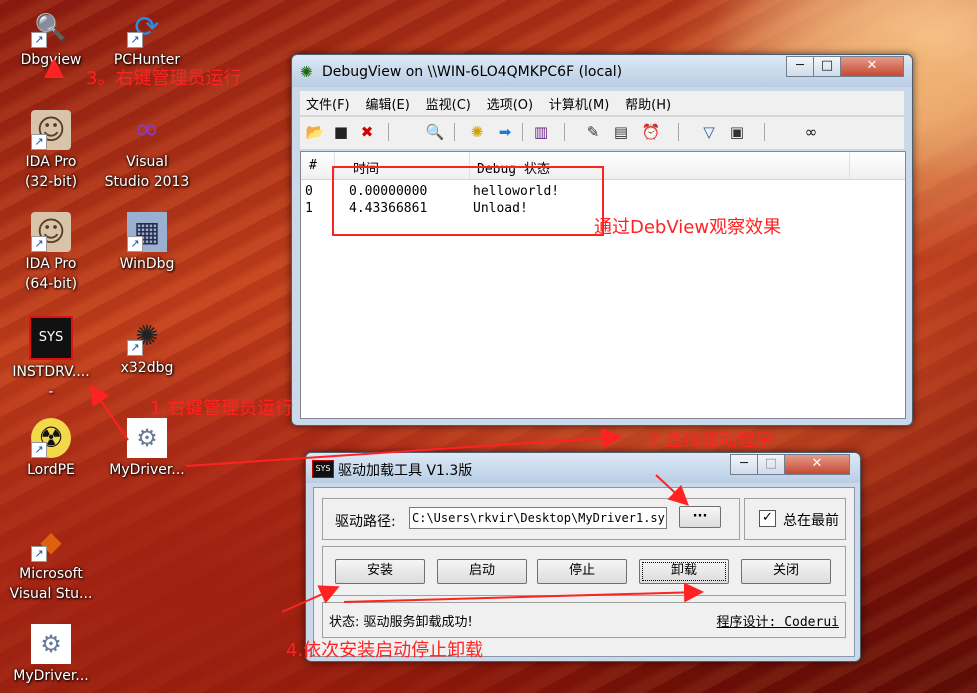  I want to click on annotation-step2: 2.查找驱动程序, so click(711, 440).